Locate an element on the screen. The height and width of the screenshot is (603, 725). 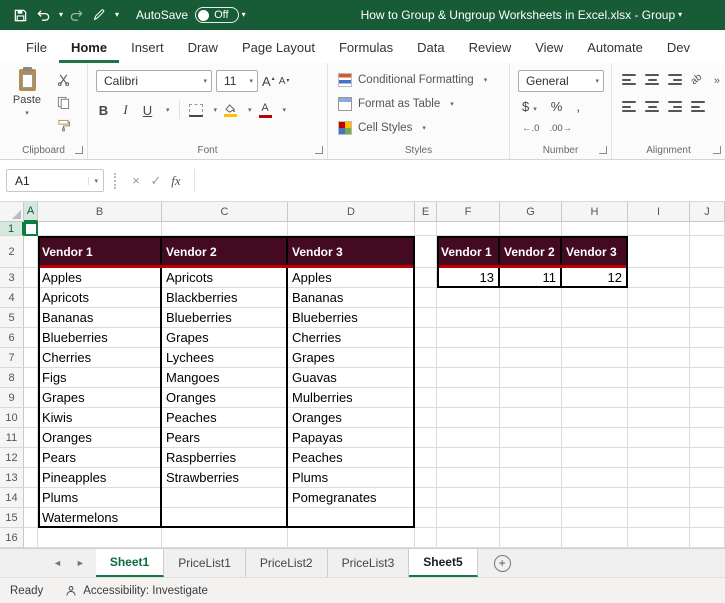
cell-J4 is located at coordinates (707, 298).